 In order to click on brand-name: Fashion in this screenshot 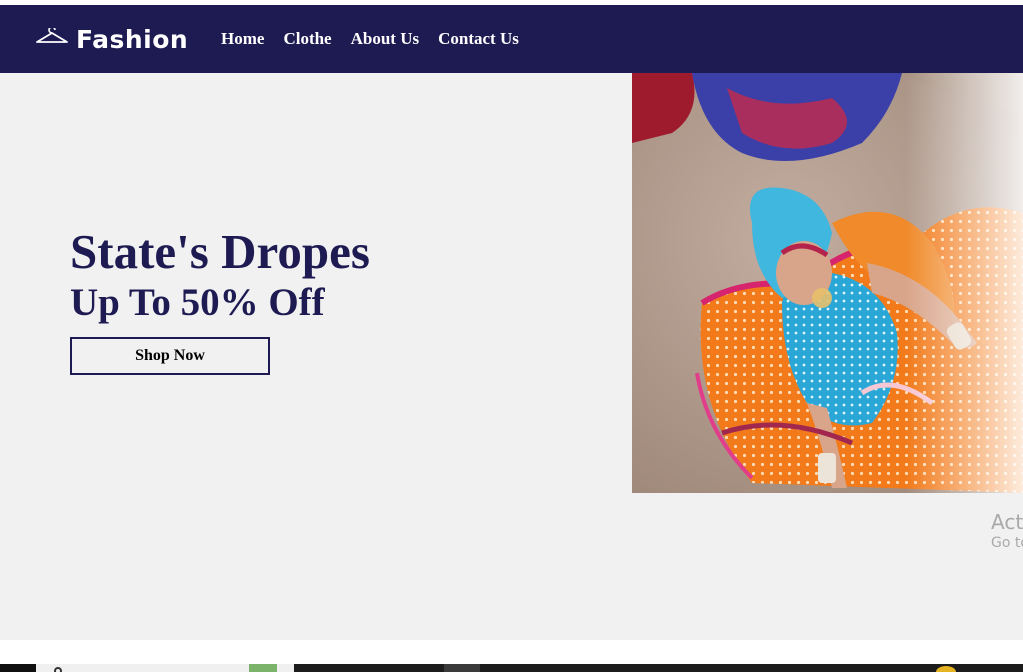, I will do `click(132, 39)`.